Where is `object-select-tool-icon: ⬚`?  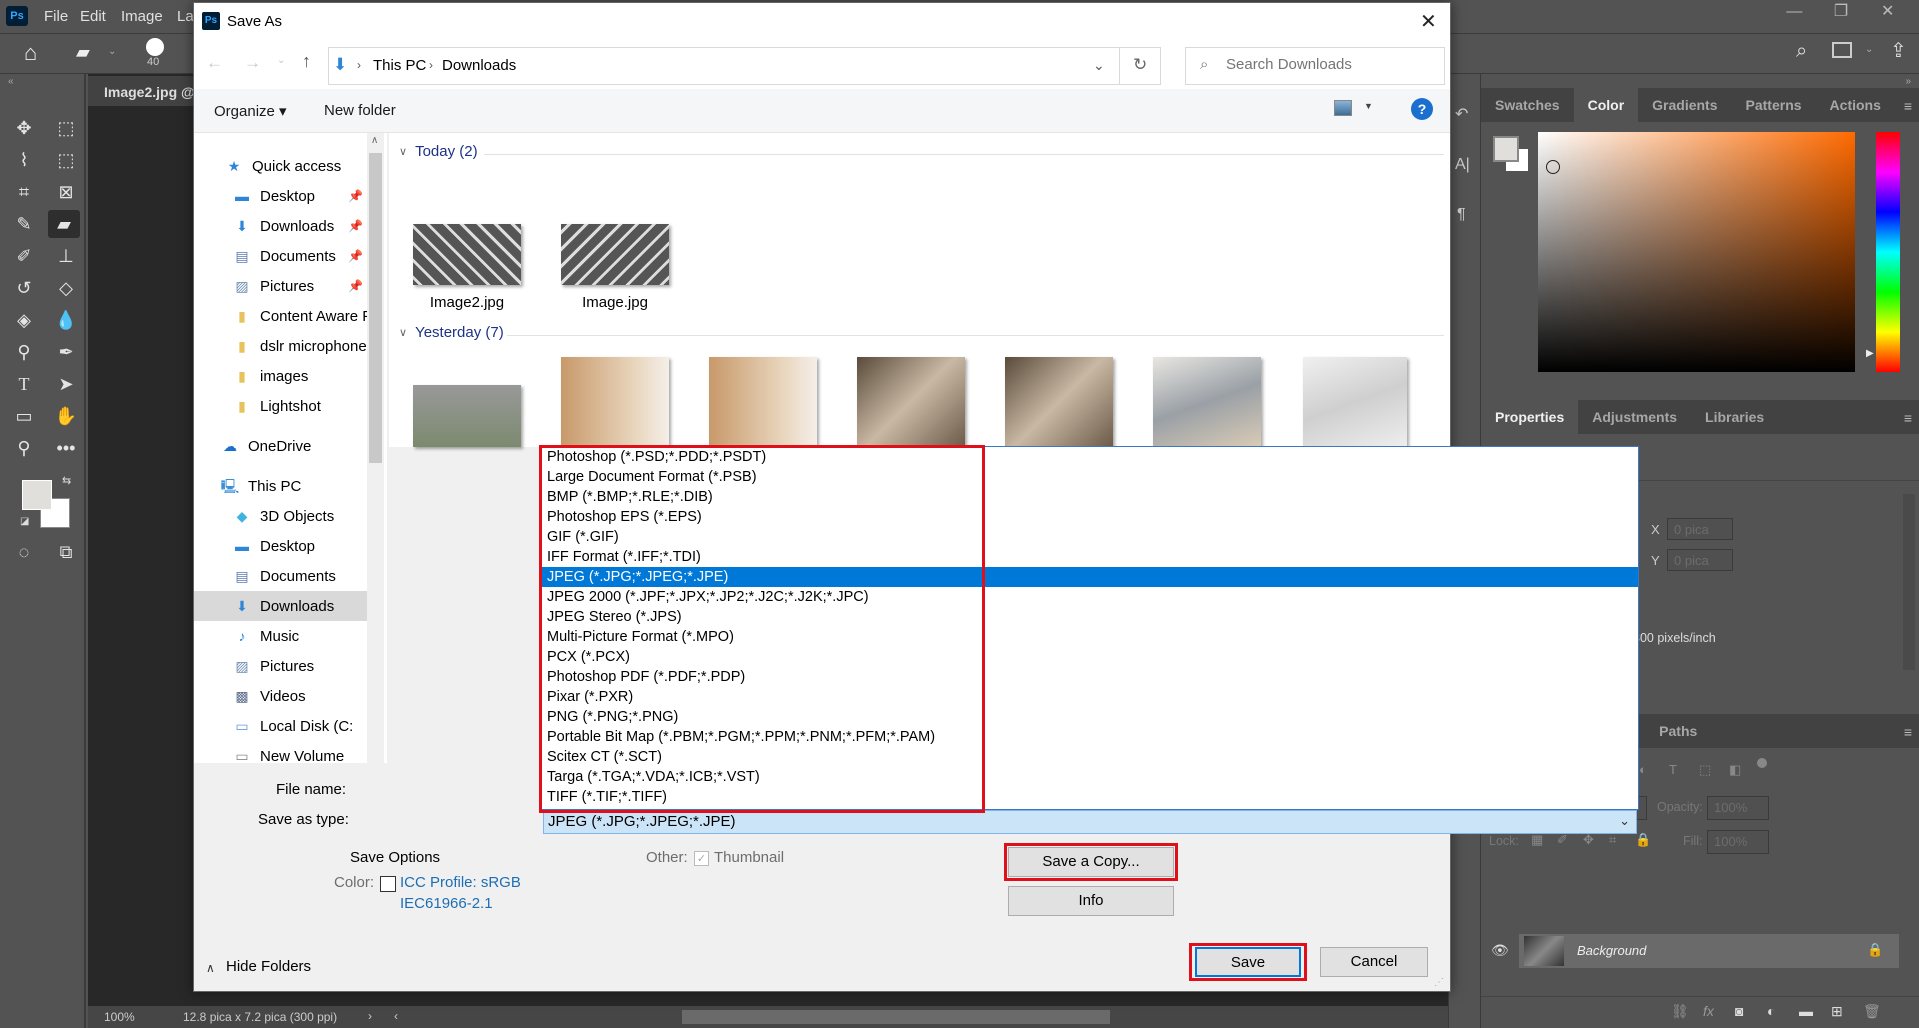
object-select-tool-icon: ⬚ is located at coordinates (66, 160).